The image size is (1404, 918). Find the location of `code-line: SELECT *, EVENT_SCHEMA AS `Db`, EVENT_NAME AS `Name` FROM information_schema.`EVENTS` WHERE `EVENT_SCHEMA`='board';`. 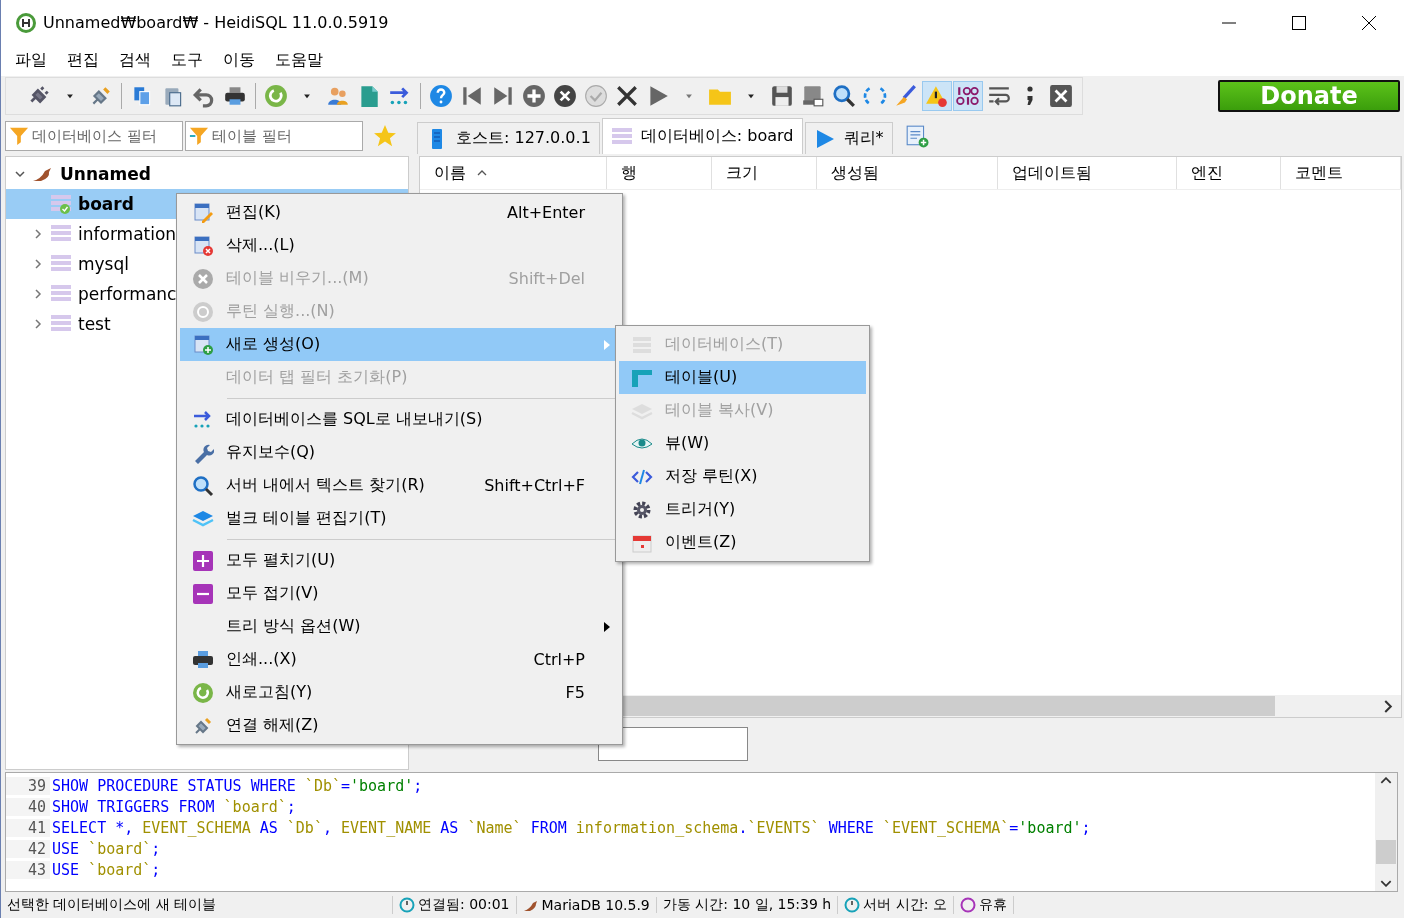

code-line: SELECT *, EVENT_SCHEMA AS `Db`, EVENT_NAME AS `Name` FROM information_schema.`EVENTS` WHERE `EVENT_SCHEMA`='board'; is located at coordinates (571, 827).